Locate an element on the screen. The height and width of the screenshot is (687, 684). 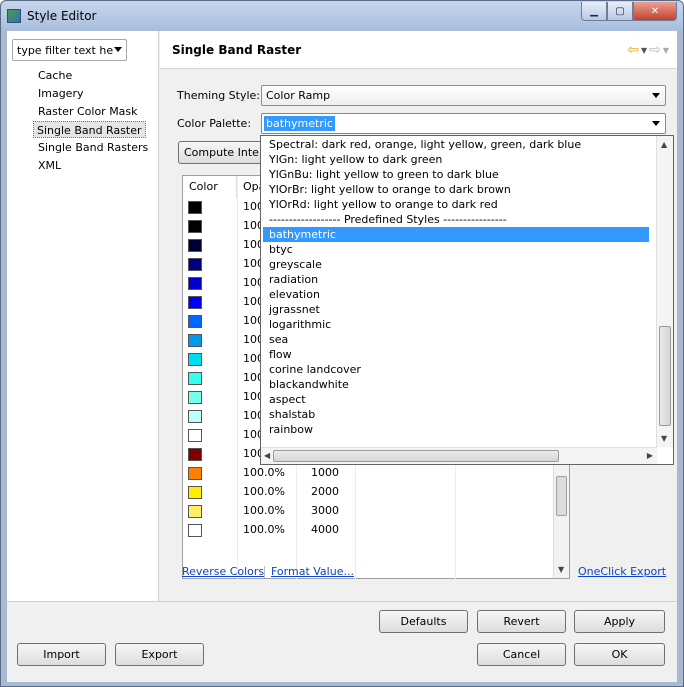
theming-style-label: Theming Style: is located at coordinates (219, 95).